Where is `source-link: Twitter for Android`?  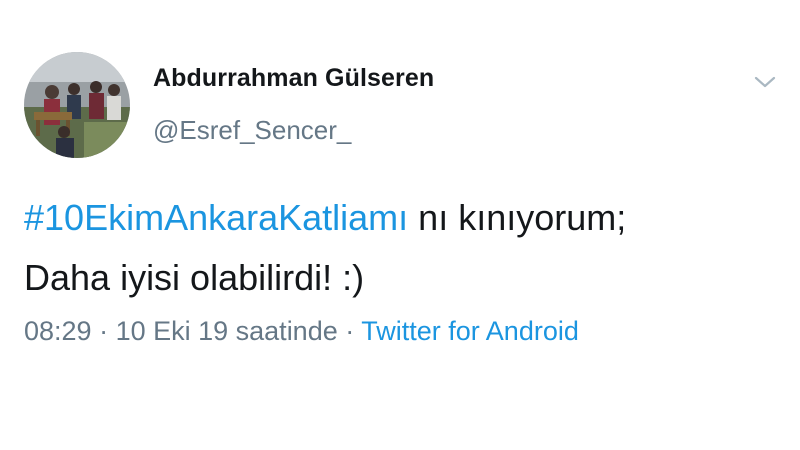 source-link: Twitter for Android is located at coordinates (470, 331).